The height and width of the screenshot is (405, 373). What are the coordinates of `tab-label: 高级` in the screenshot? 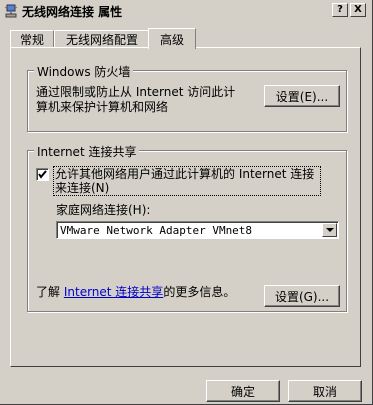 It's located at (171, 39).